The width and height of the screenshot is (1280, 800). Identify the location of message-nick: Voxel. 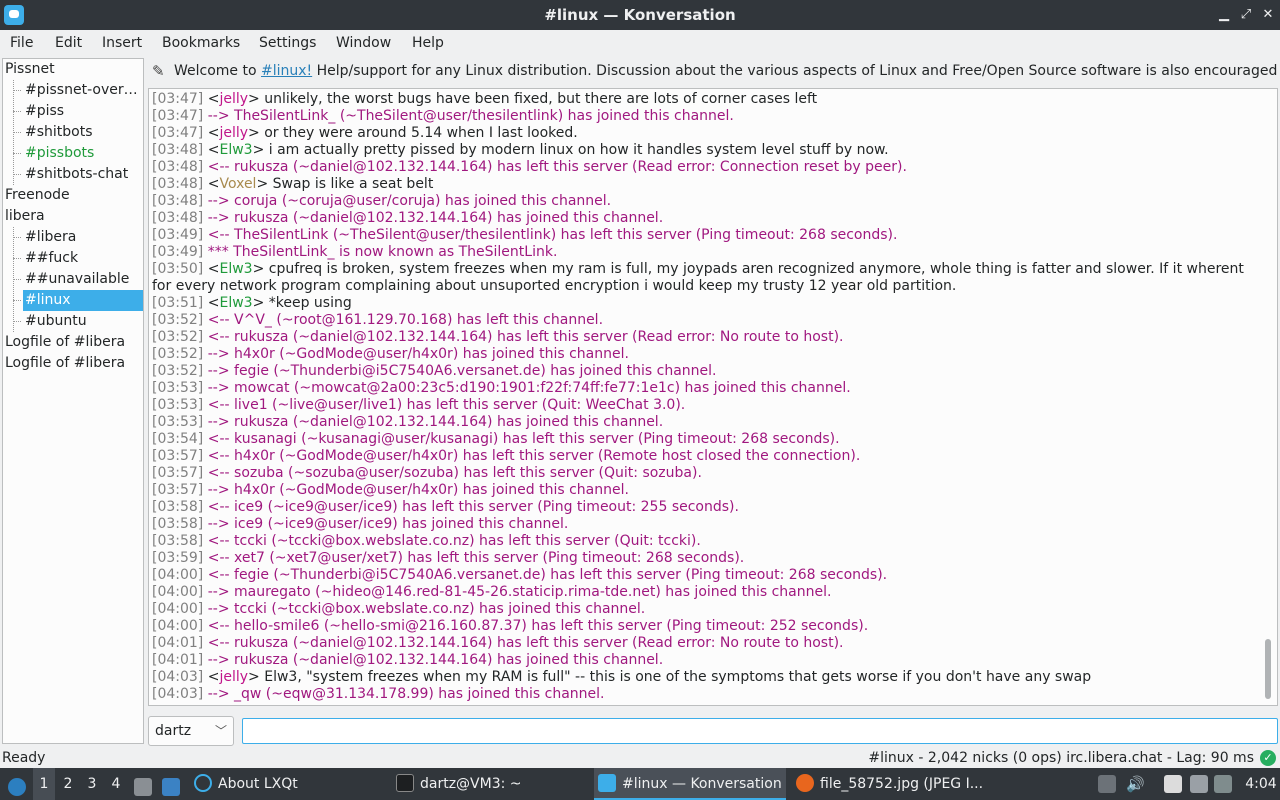
(237, 184).